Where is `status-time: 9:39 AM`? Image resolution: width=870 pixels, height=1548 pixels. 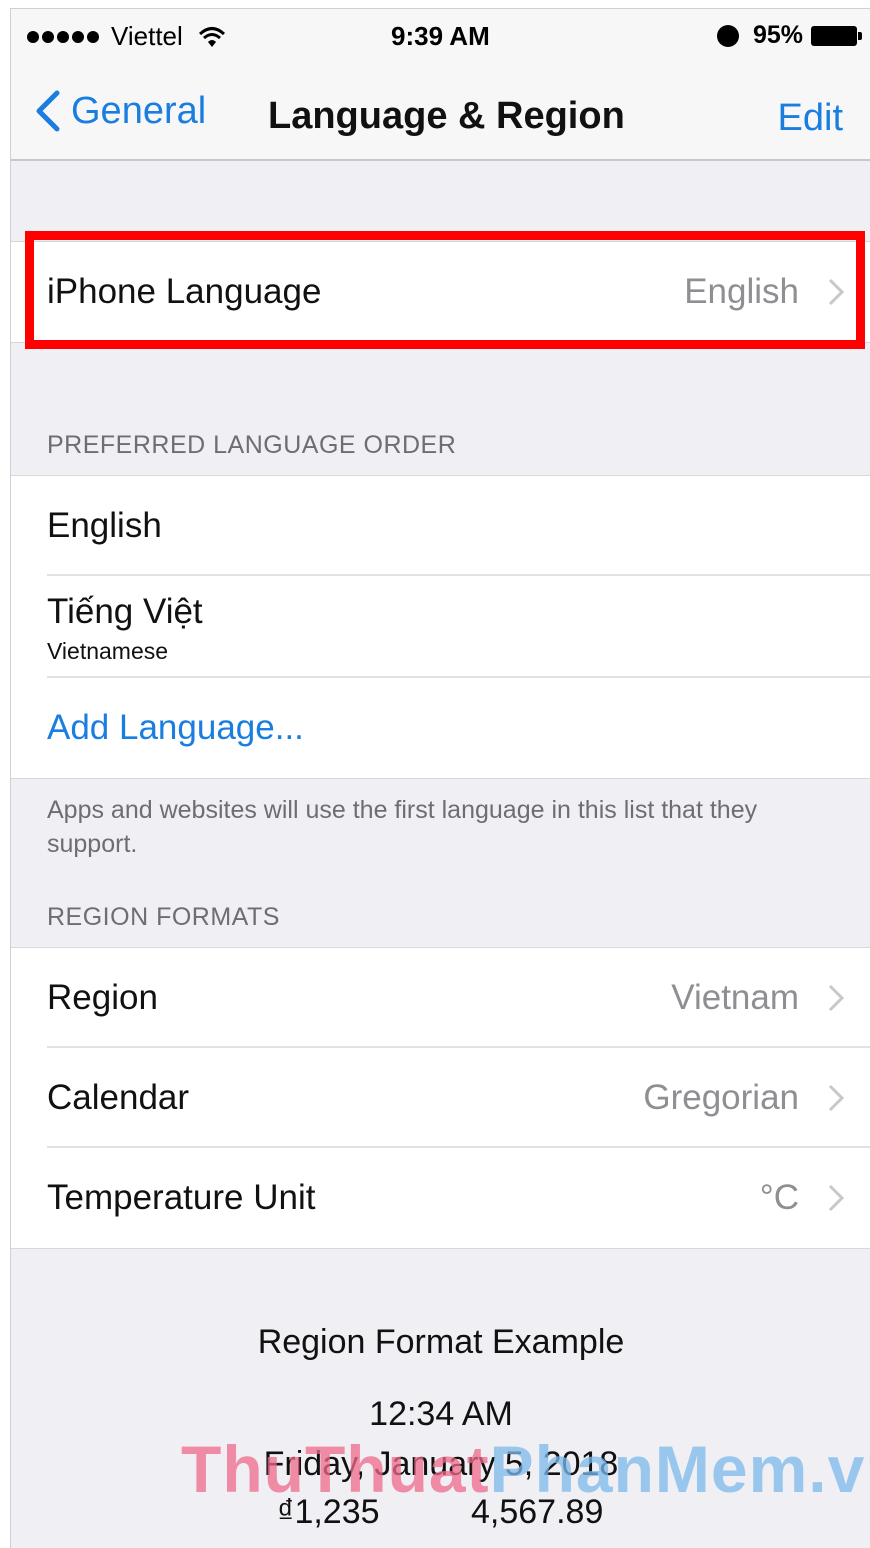 status-time: 9:39 AM is located at coordinates (440, 36).